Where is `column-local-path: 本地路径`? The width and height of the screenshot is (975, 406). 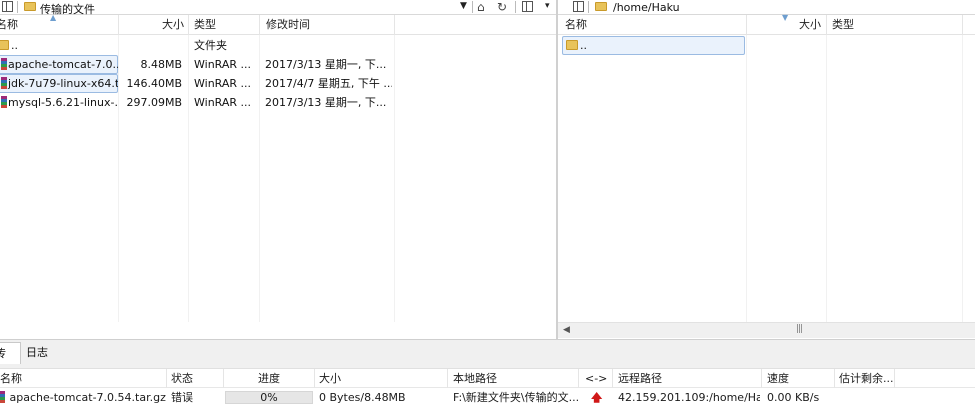 column-local-path: 本地路径 is located at coordinates (512, 378).